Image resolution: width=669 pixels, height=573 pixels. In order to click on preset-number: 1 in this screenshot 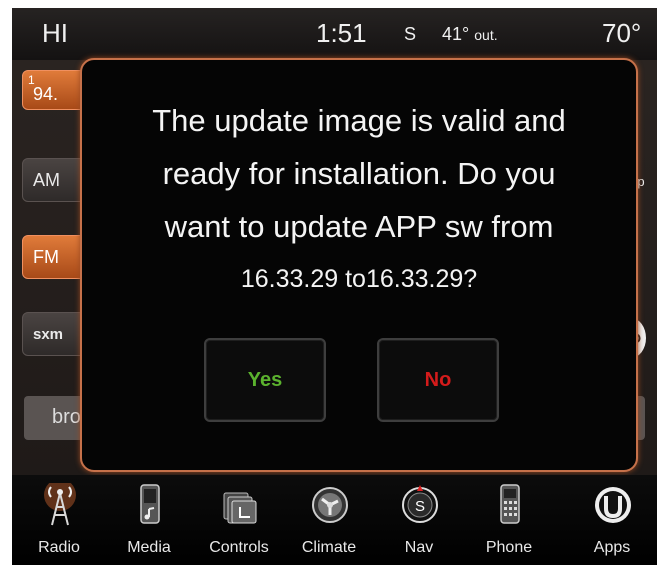, I will do `click(31, 80)`.